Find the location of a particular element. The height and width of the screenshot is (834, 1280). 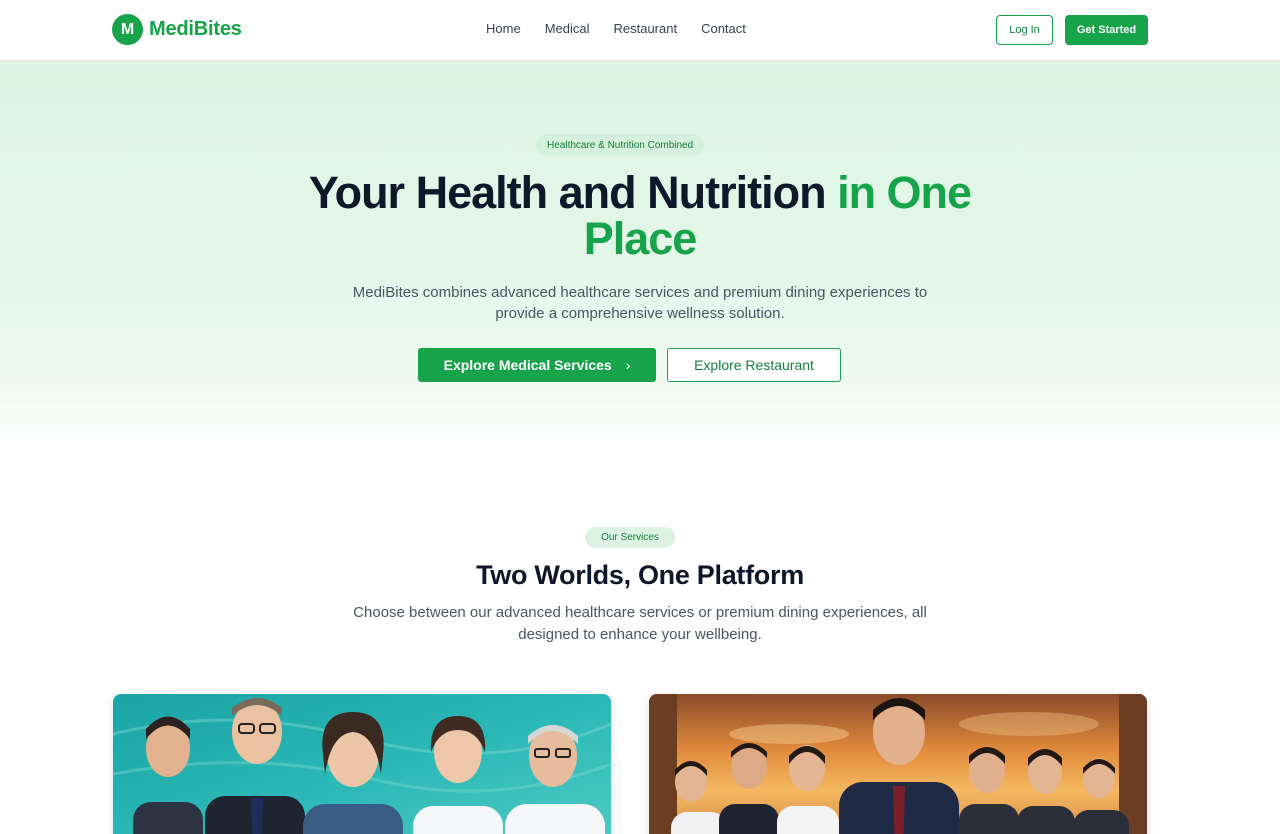

nav-item-restaurant: Restaurant is located at coordinates (645, 28).